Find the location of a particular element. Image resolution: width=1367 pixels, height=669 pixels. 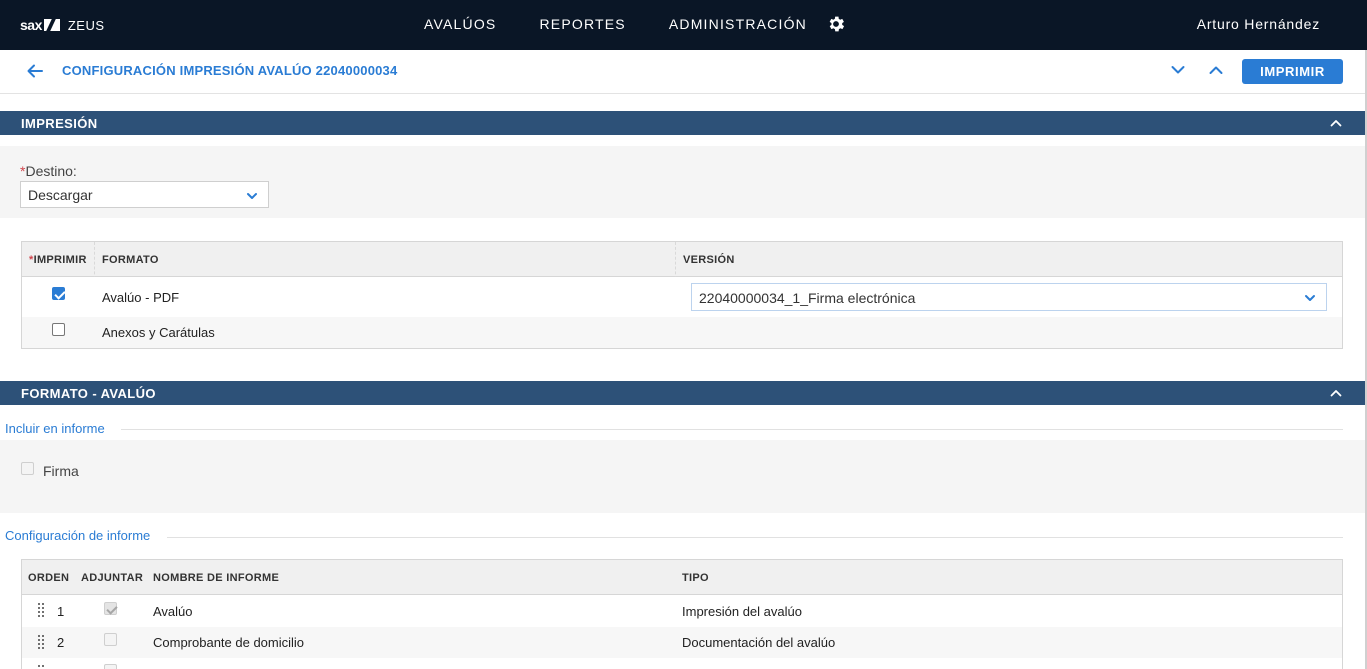

firma-checkbox is located at coordinates (27, 468).